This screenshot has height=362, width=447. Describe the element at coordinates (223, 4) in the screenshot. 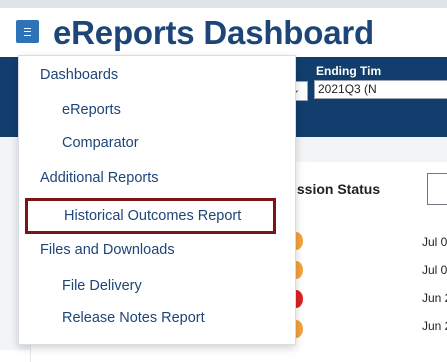

I see `top-strip` at that location.